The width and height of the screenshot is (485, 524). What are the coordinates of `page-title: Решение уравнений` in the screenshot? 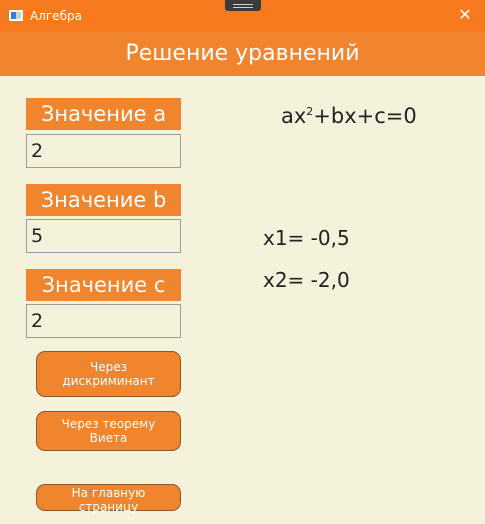 It's located at (242, 54).